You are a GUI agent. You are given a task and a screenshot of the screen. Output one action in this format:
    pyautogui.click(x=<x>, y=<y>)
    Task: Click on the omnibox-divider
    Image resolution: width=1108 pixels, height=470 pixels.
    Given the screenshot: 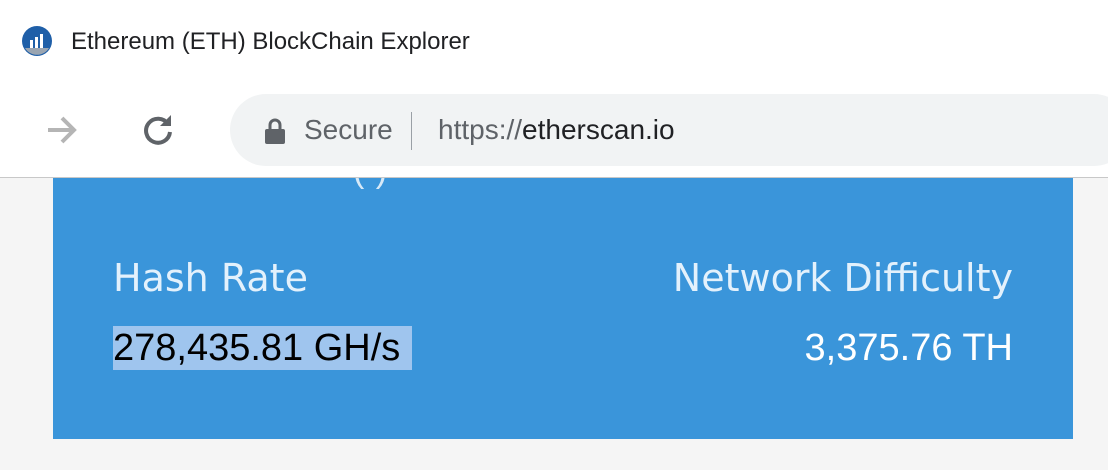 What is the action you would take?
    pyautogui.click(x=411, y=131)
    